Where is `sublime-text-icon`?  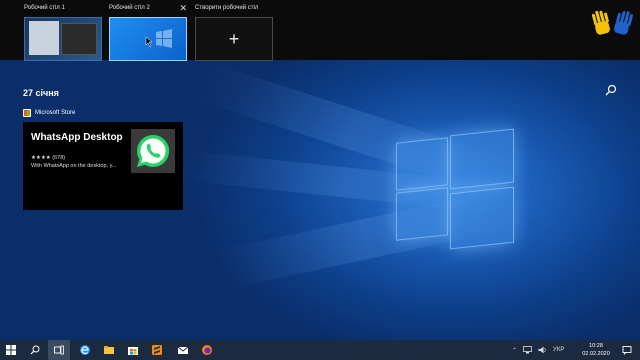 sublime-text-icon is located at coordinates (157, 350).